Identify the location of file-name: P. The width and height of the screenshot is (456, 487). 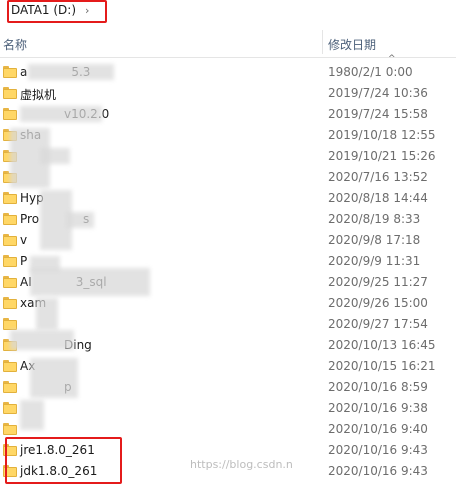
(23, 261).